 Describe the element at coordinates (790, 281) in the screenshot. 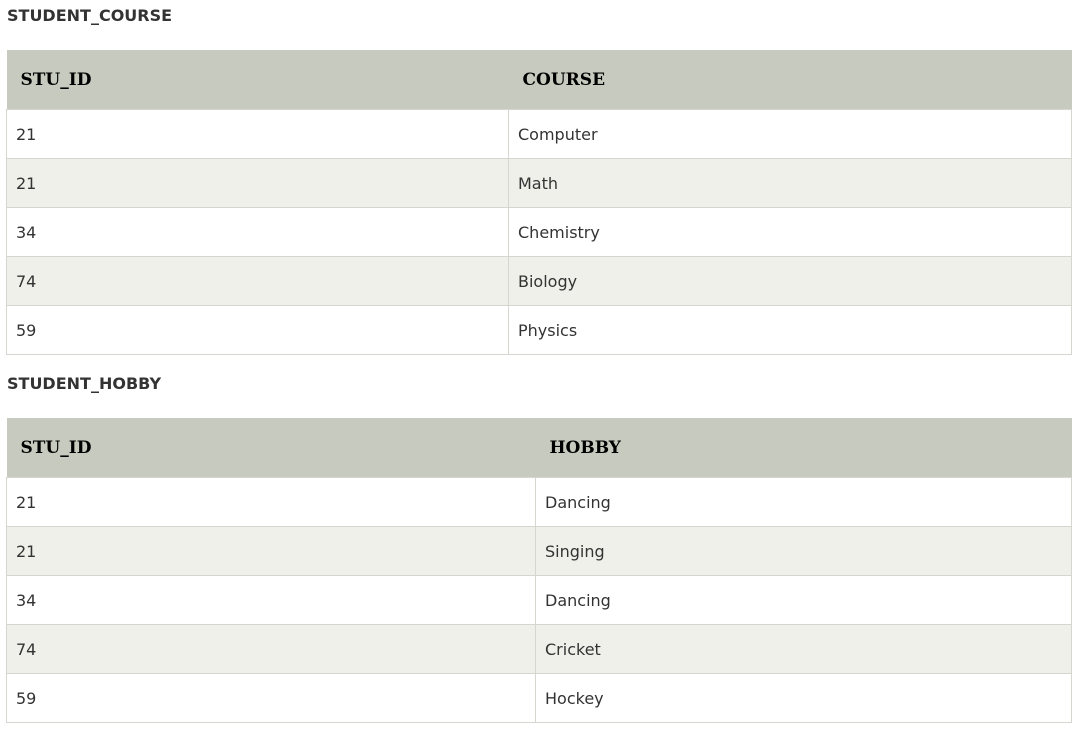

I see `course-cell: Biology` at that location.